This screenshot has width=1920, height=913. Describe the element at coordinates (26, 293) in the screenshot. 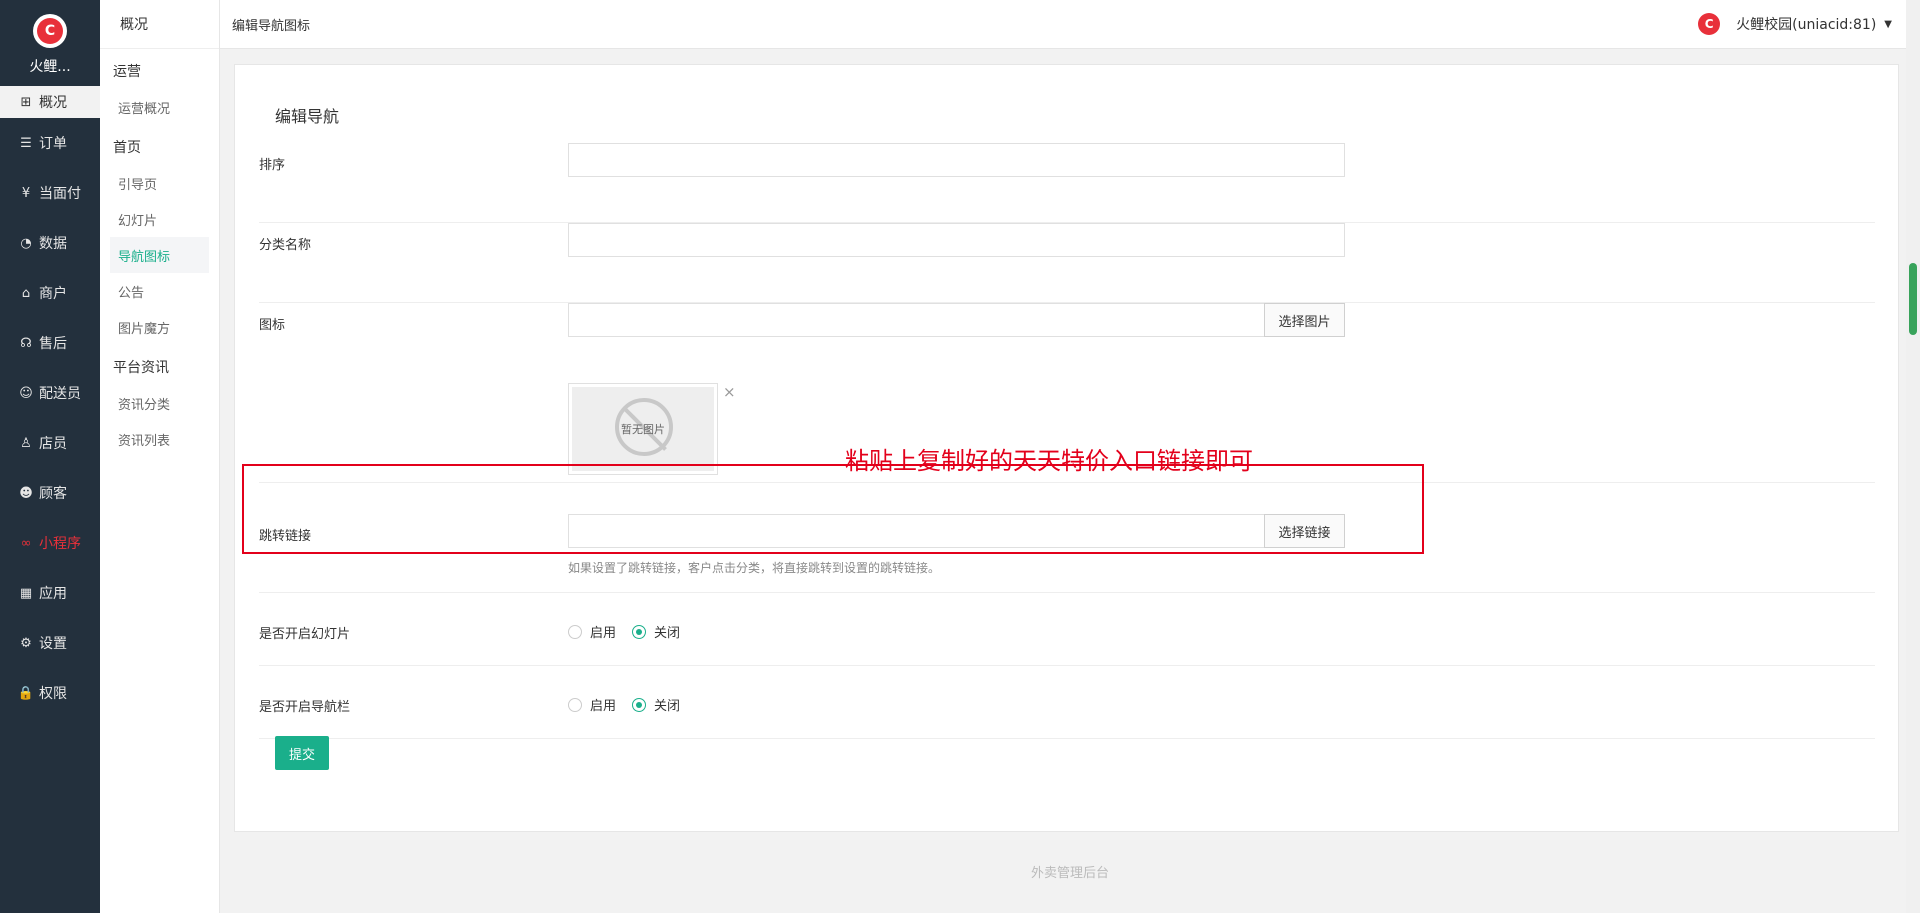

I see `shop-icon: ⌂` at that location.